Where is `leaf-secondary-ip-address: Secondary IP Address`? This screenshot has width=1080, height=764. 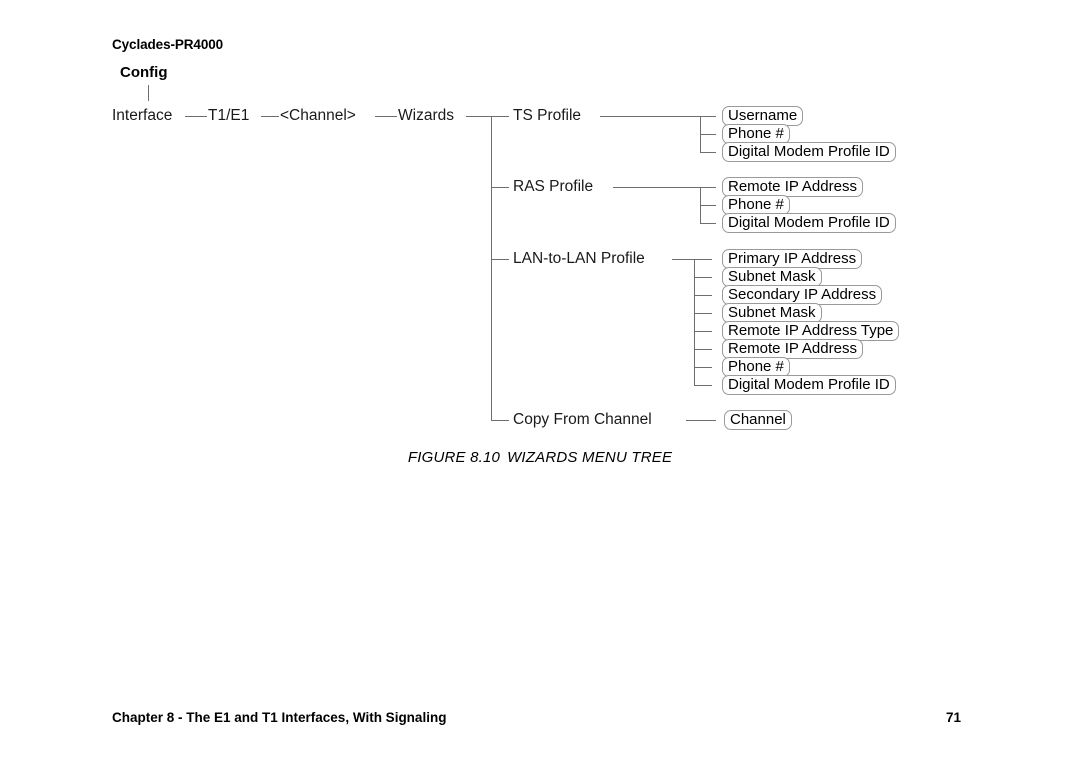 leaf-secondary-ip-address: Secondary IP Address is located at coordinates (802, 295).